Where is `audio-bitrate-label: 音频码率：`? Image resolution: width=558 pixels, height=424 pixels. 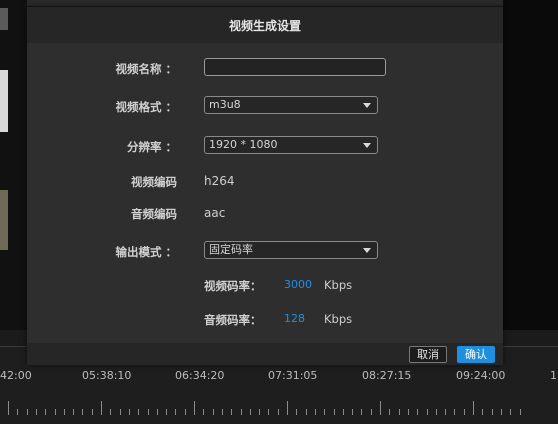 audio-bitrate-label: 音频码率： is located at coordinates (233, 320).